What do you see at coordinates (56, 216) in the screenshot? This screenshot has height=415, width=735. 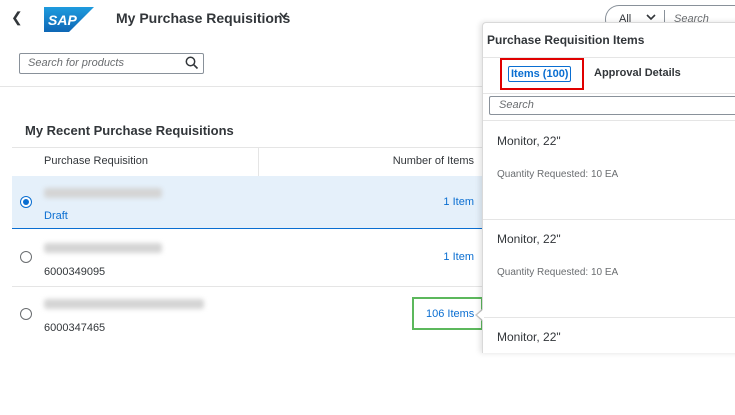 I see `requisition-status-draft: Draft` at bounding box center [56, 216].